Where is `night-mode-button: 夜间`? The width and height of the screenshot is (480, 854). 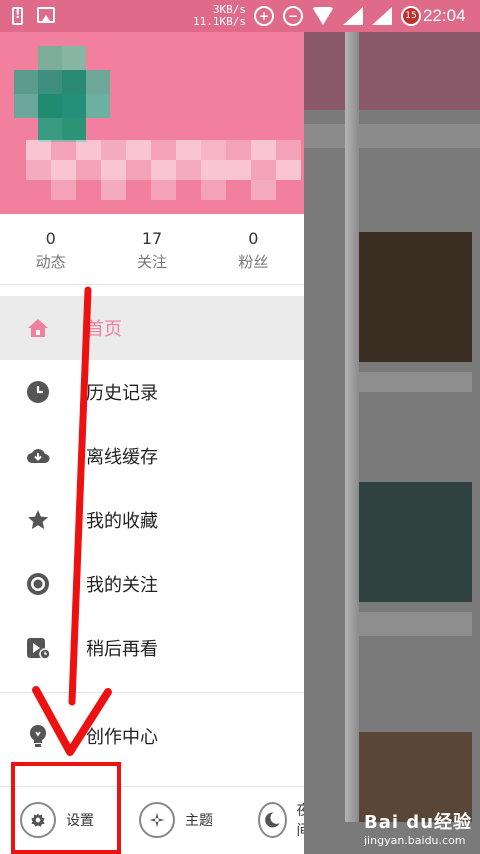
night-mode-button: 夜间 is located at coordinates (281, 820).